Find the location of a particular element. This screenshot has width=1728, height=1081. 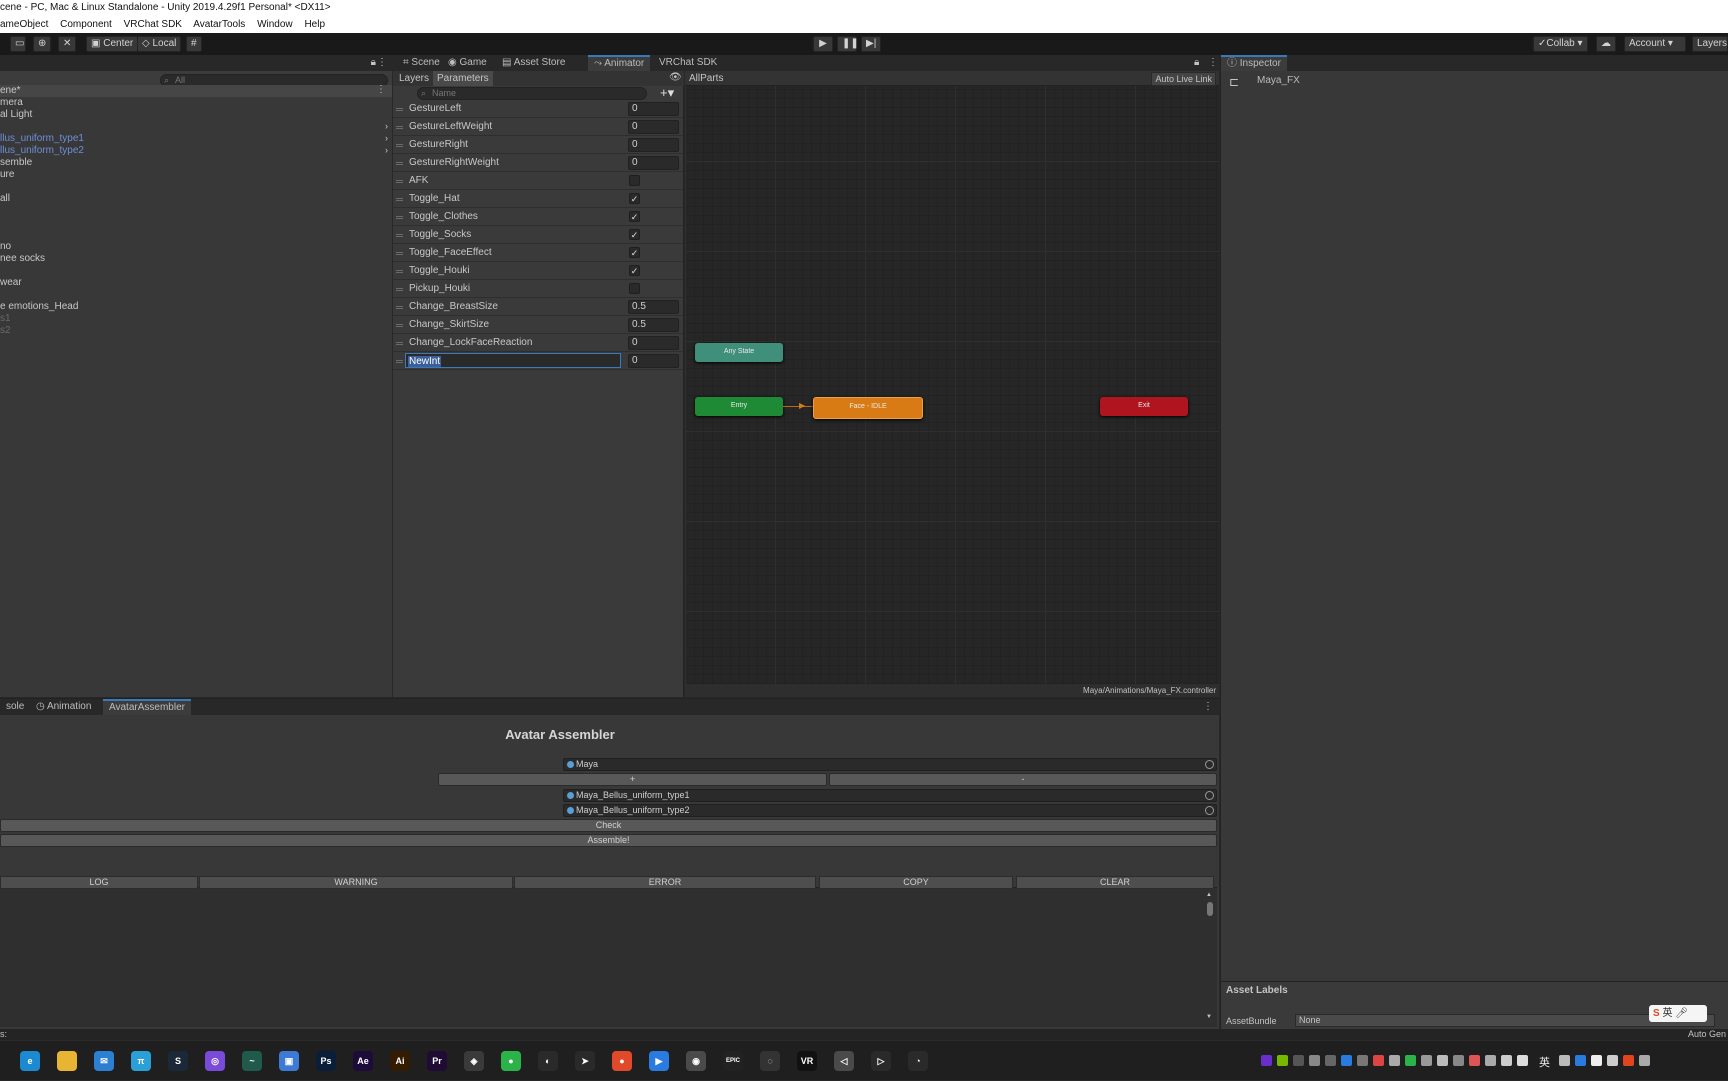

ime-toolbar: S 英 🎤︎ is located at coordinates (1678, 1013).